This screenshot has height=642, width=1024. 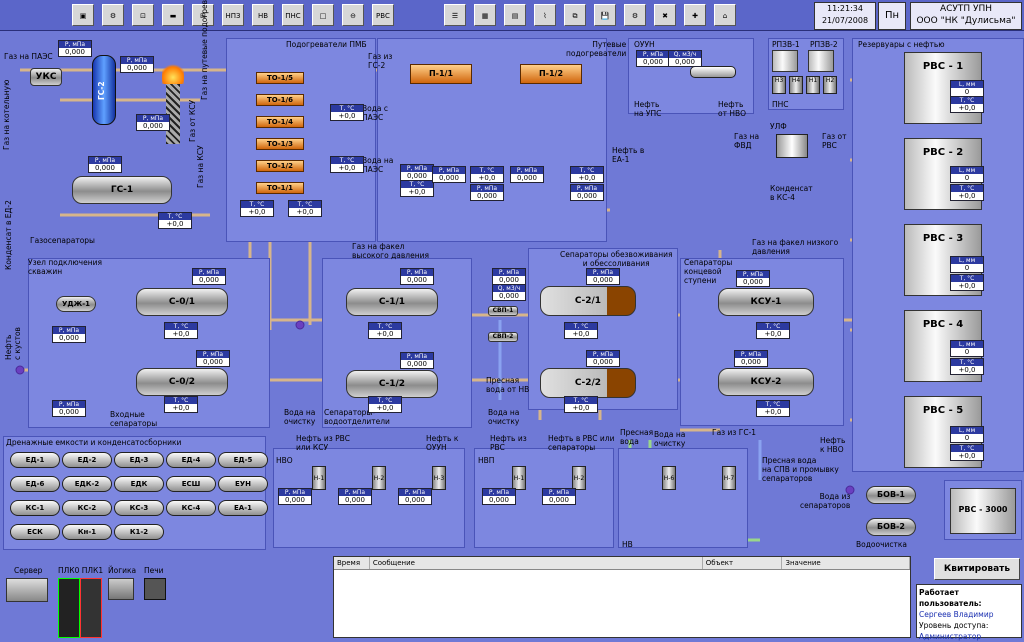 What do you see at coordinates (385, 404) in the screenshot?
I see `gauge-38: T, °C +0,0` at bounding box center [385, 404].